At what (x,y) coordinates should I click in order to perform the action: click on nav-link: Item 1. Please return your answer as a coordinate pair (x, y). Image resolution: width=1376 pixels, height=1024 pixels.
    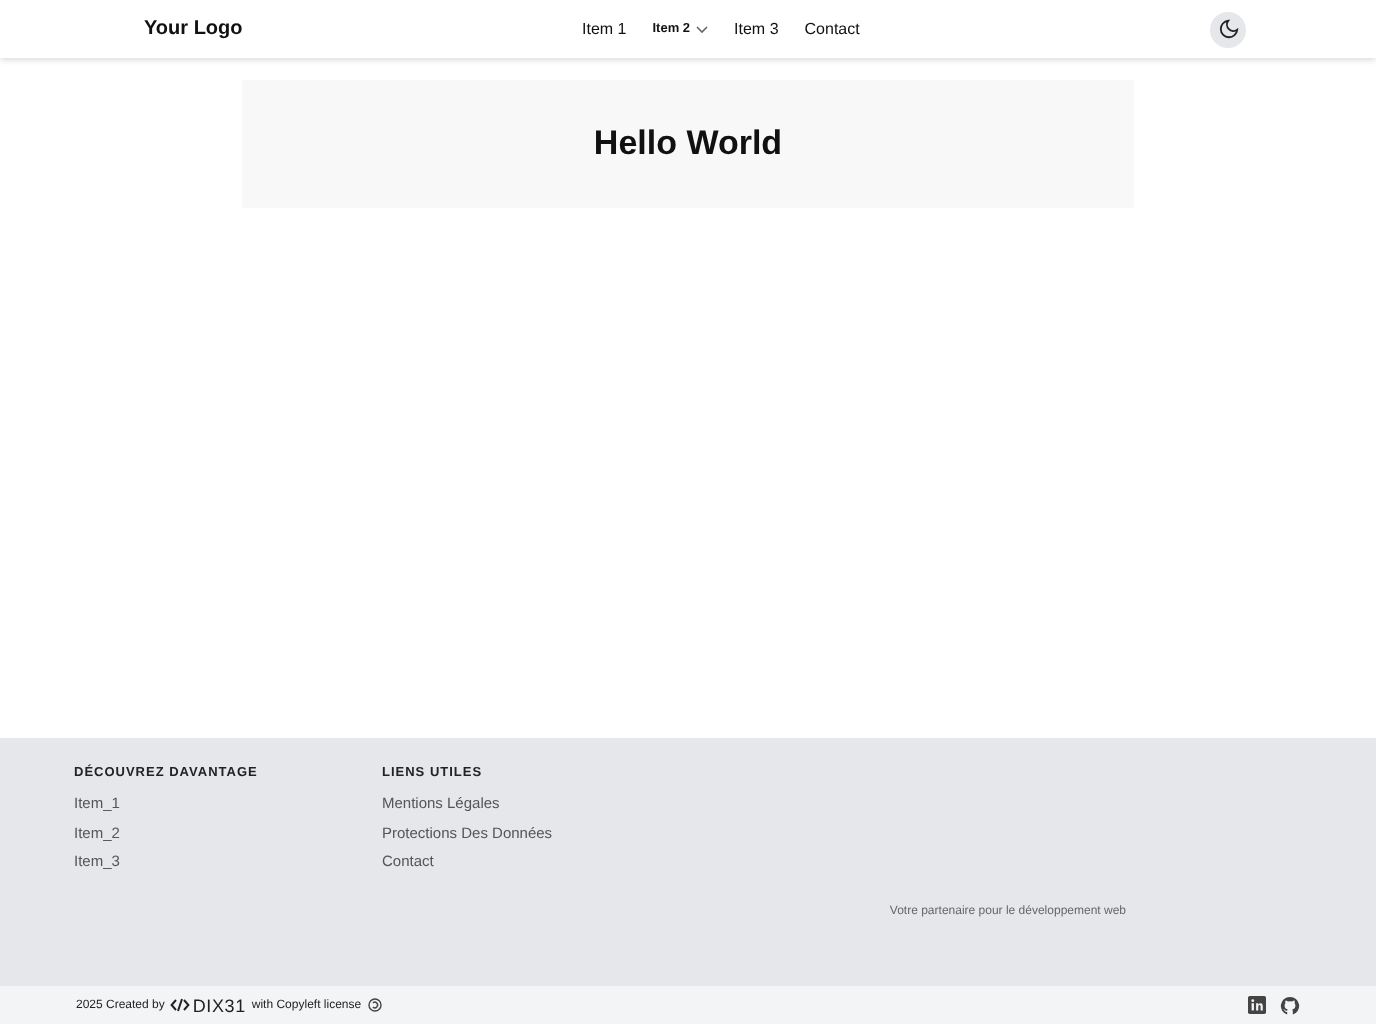
    Looking at the image, I should click on (604, 29).